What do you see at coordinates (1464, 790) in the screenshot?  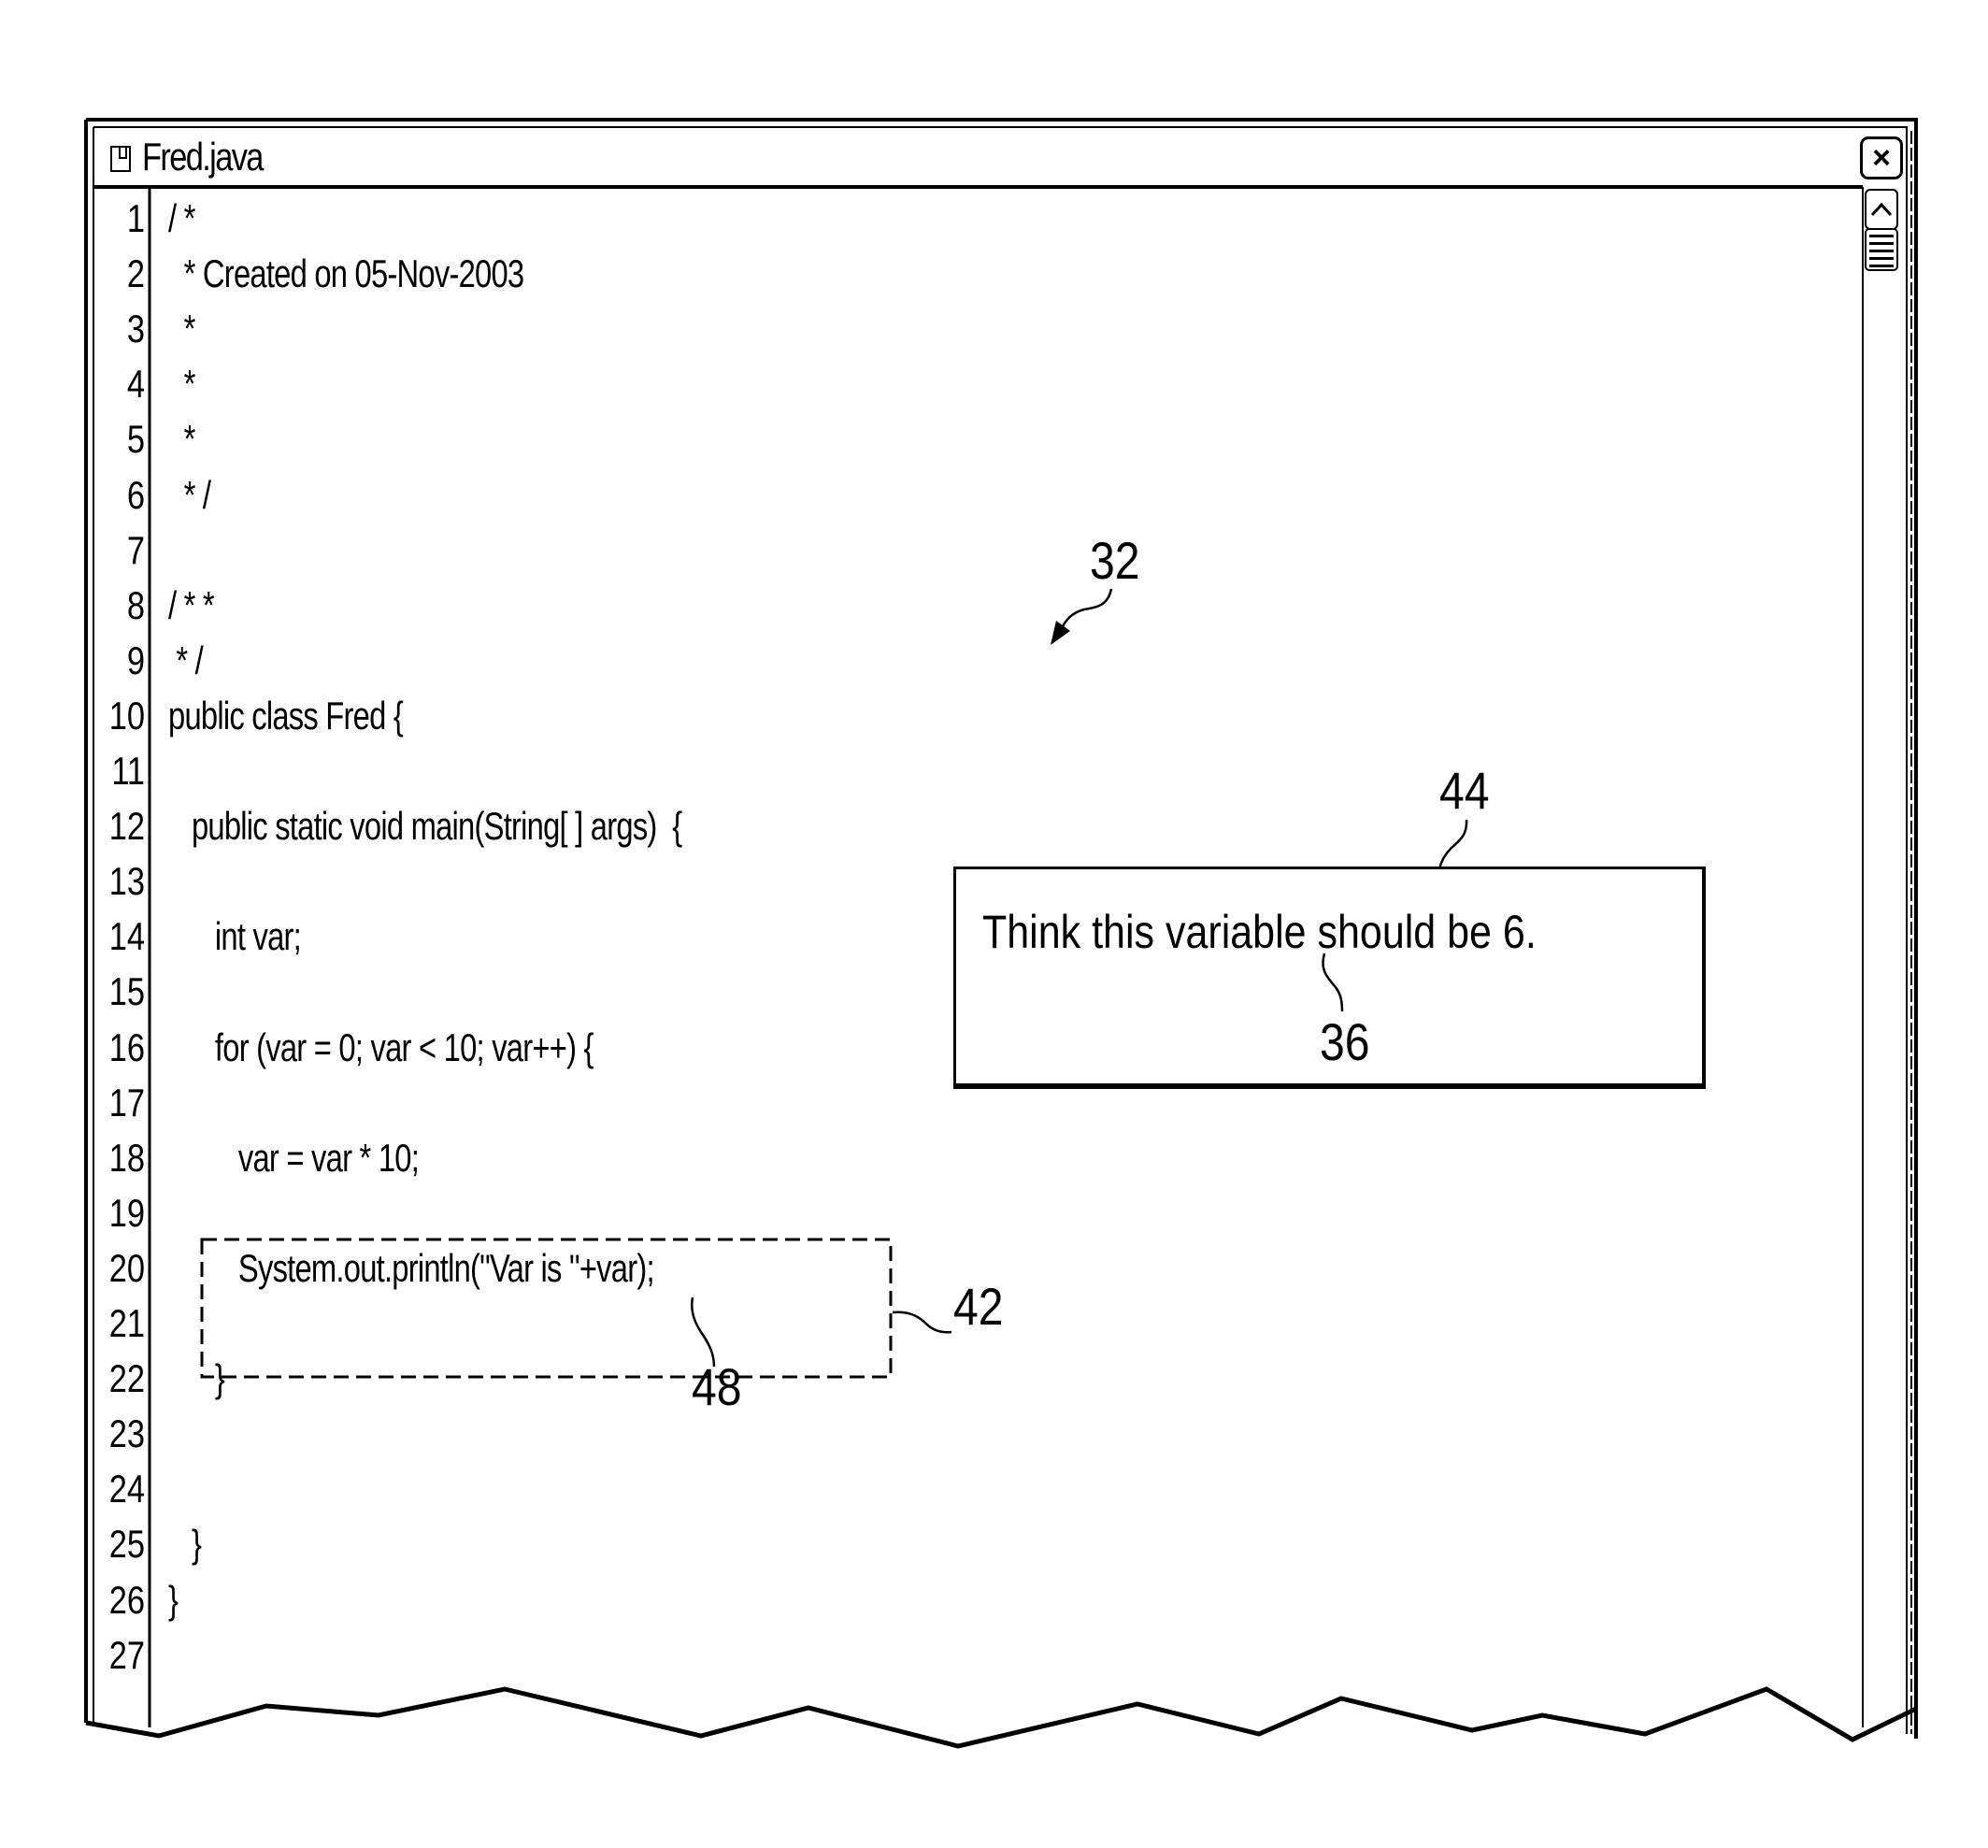 I see `ref-numeral-comment-box: 44` at bounding box center [1464, 790].